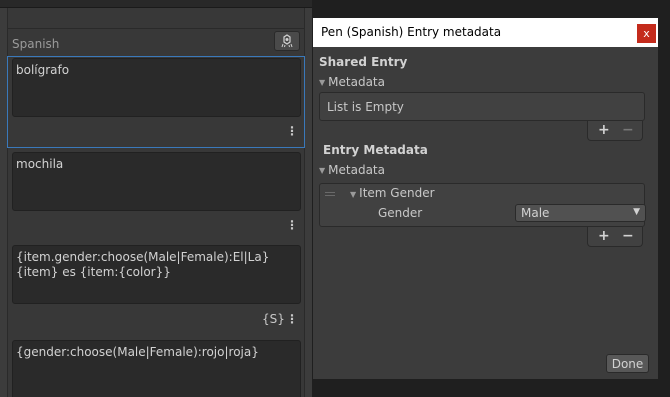 Image resolution: width=670 pixels, height=397 pixels. What do you see at coordinates (411, 32) in the screenshot?
I see `window-title: Pen (Spanish) Entry metadata` at bounding box center [411, 32].